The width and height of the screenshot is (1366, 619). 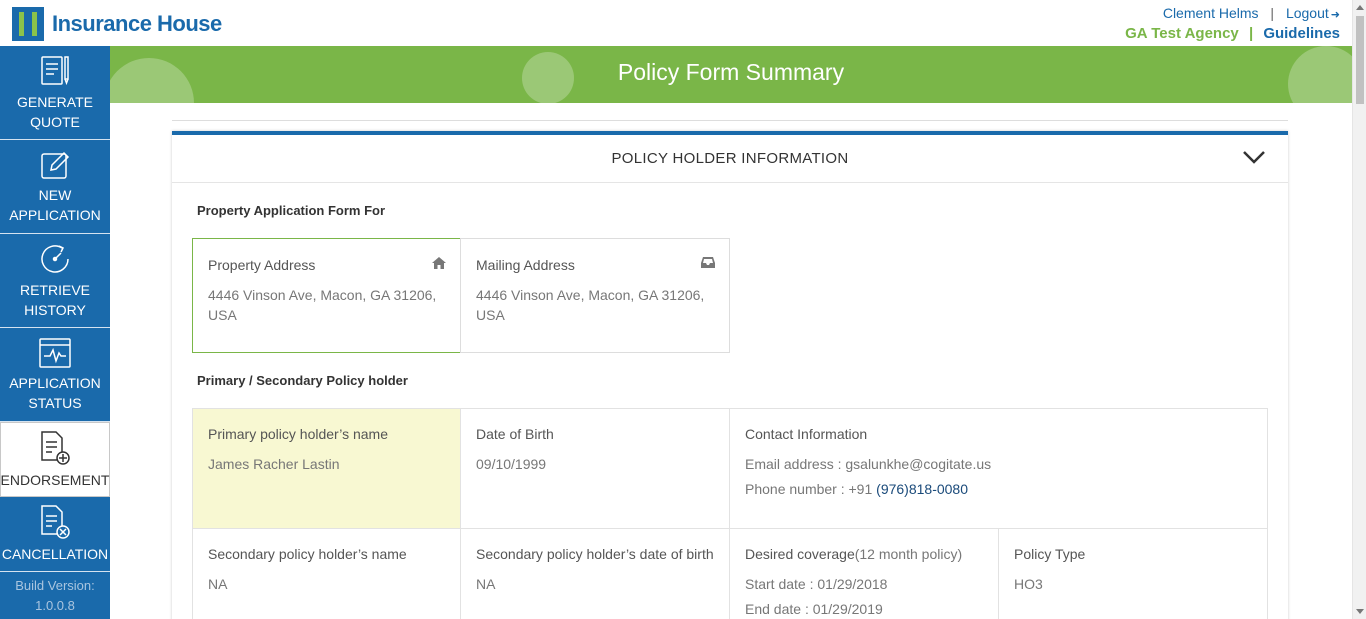 What do you see at coordinates (55, 194) in the screenshot?
I see `sidebar-item-label: NEW` at bounding box center [55, 194].